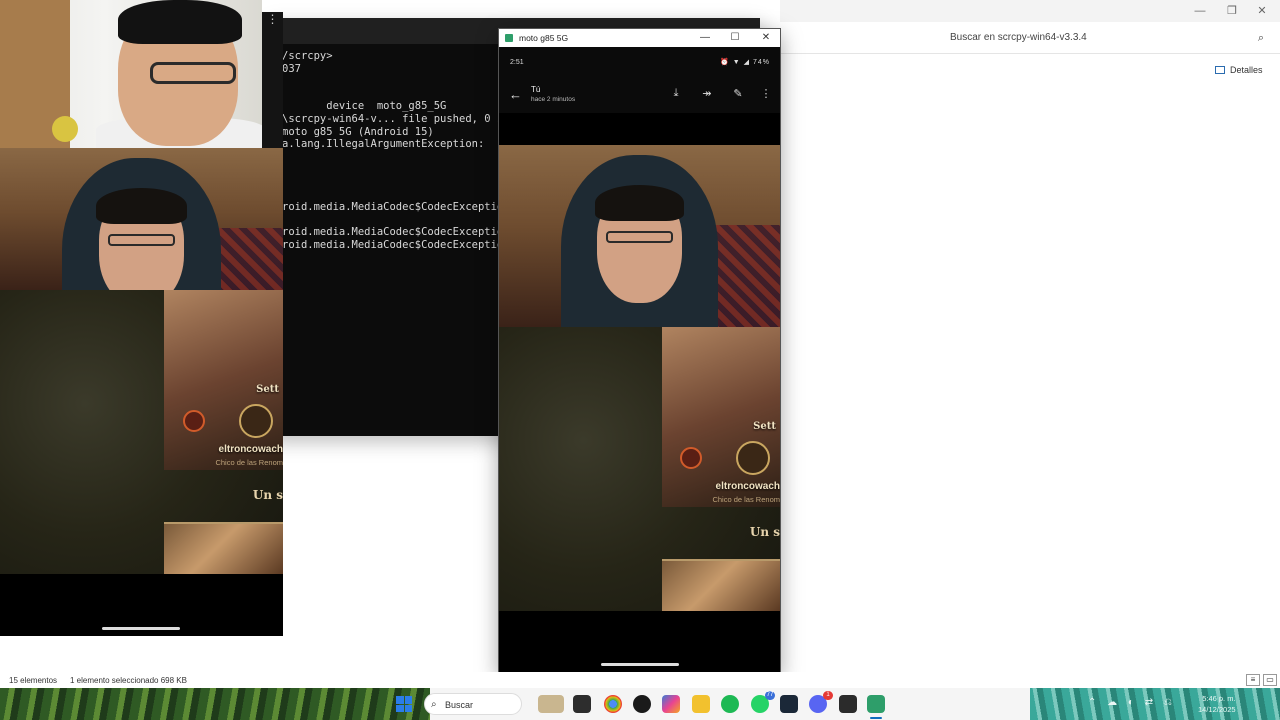 Image resolution: width=1280 pixels, height=720 pixels. I want to click on widgets-icon, so click(551, 704).